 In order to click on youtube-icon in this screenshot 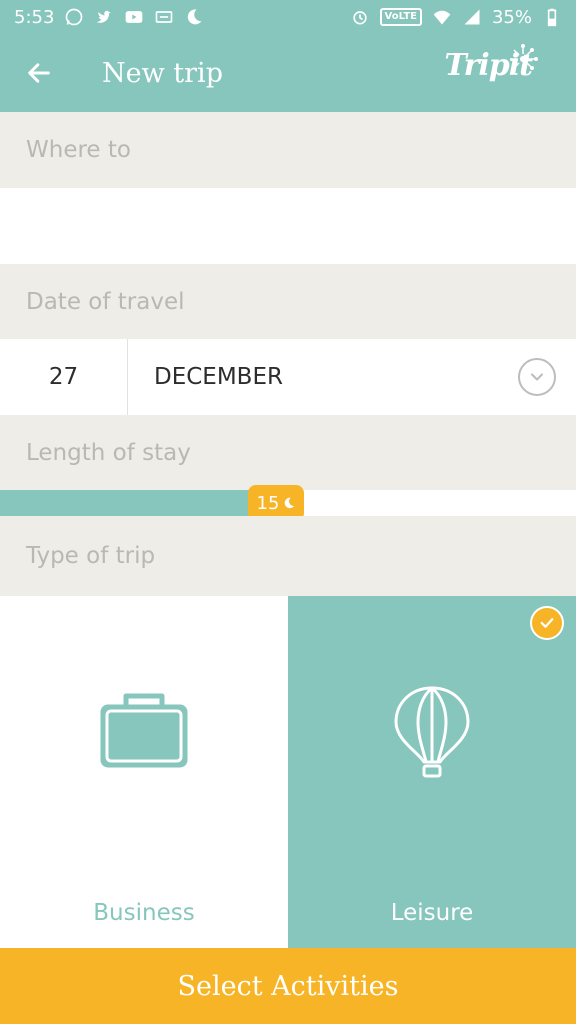, I will do `click(134, 17)`.